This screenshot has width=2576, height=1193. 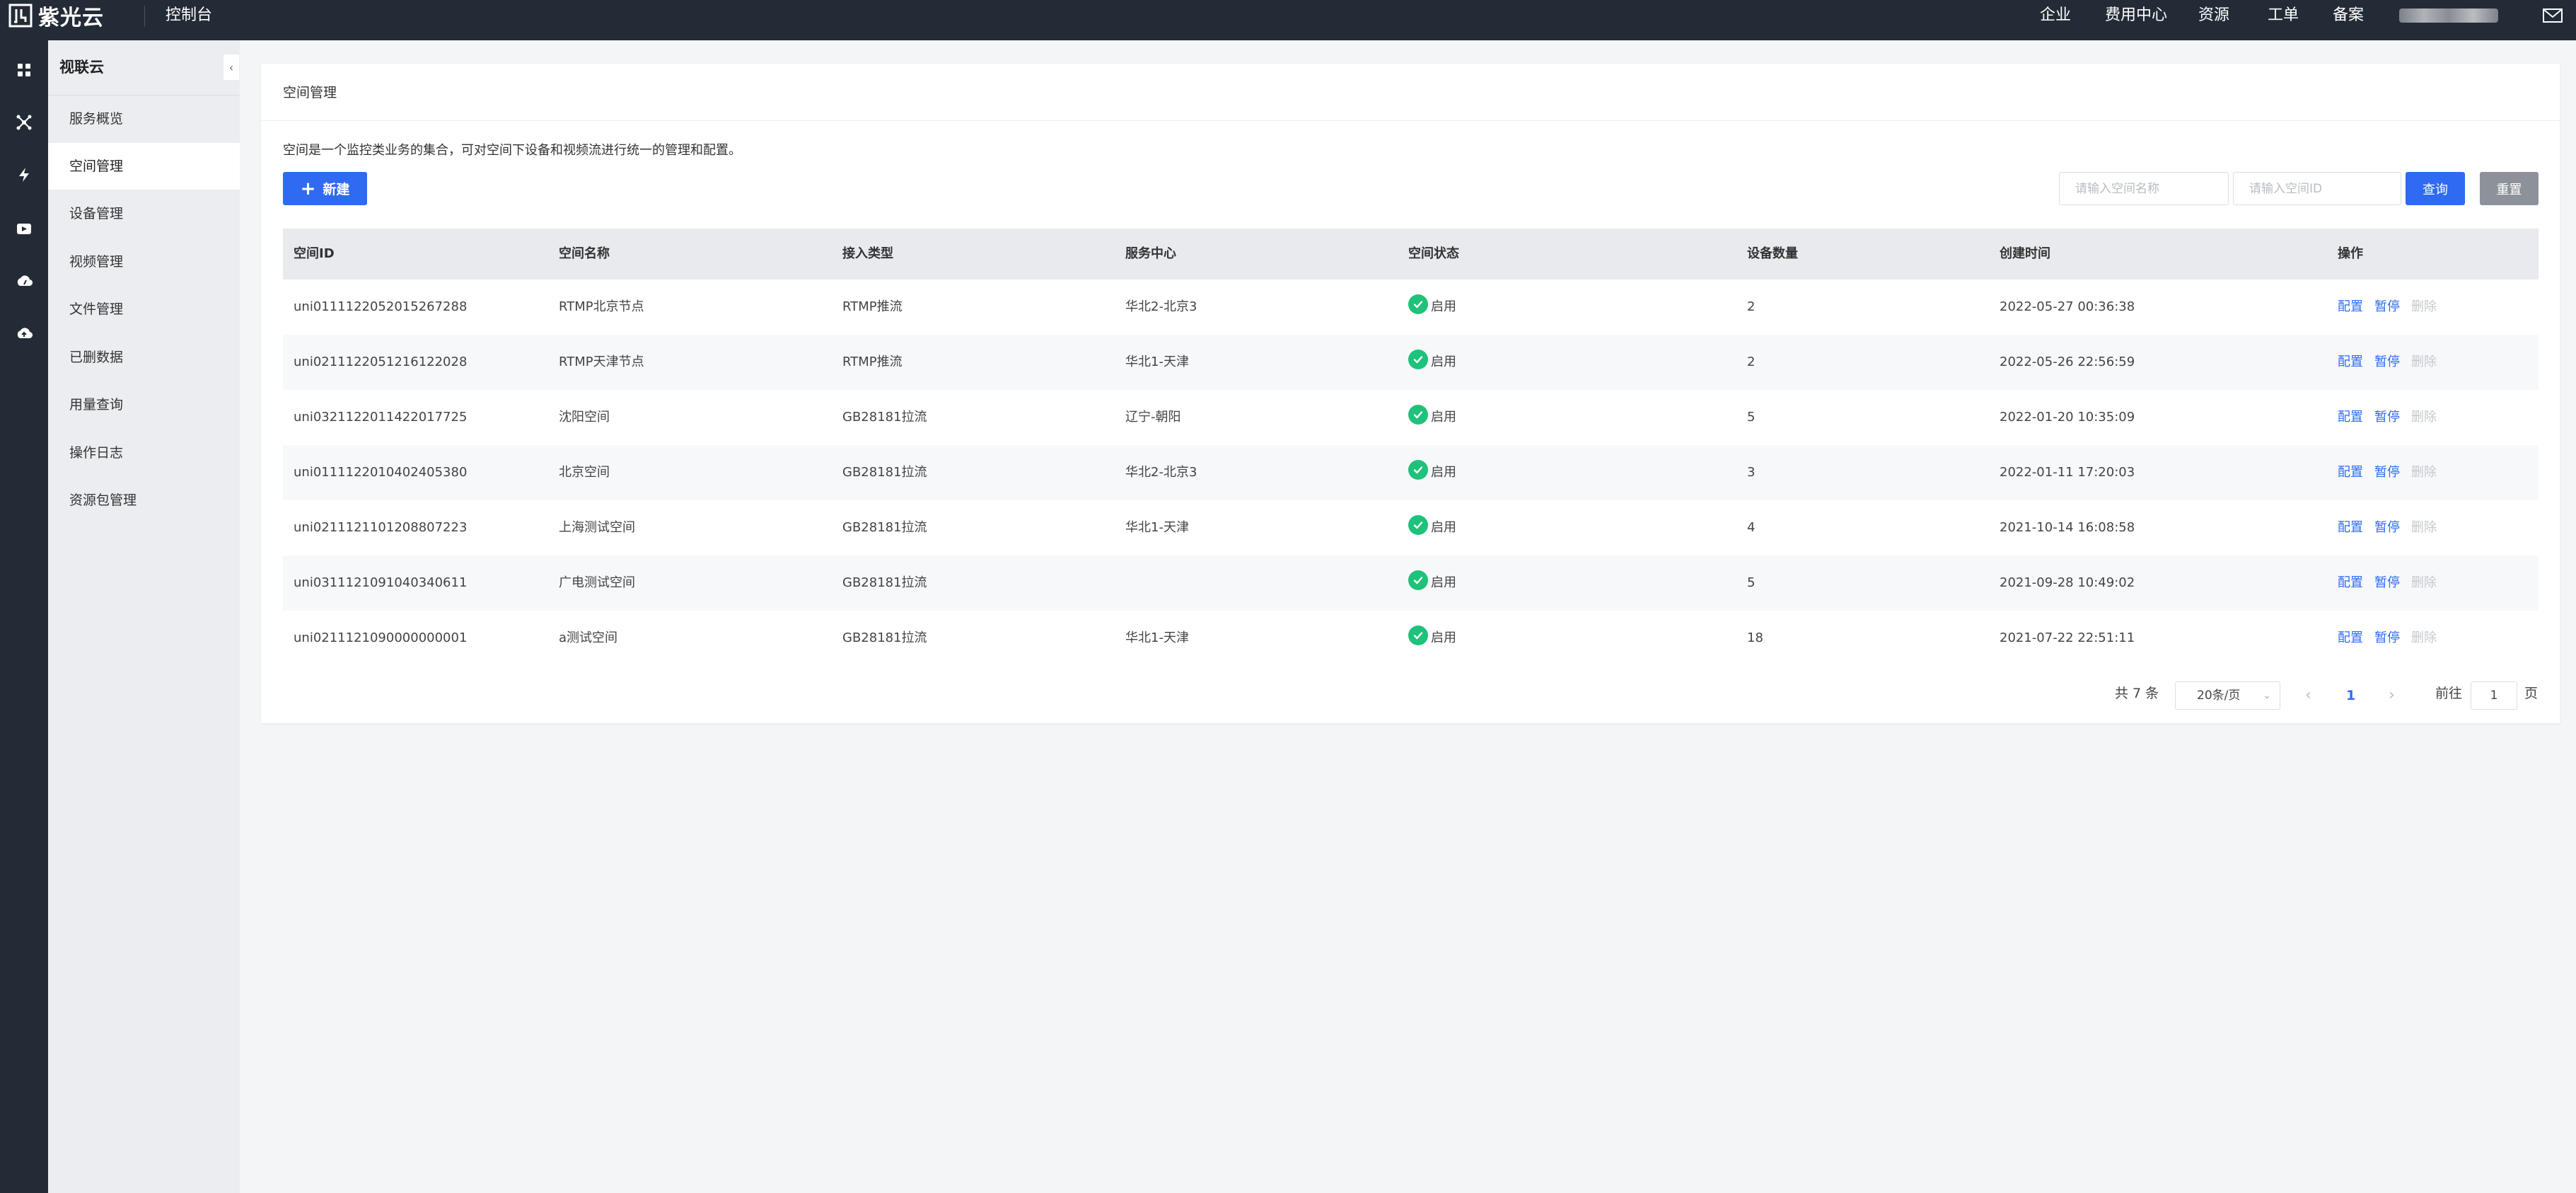 I want to click on sidebar-item-resource-package: 资源包管理, so click(x=144, y=500).